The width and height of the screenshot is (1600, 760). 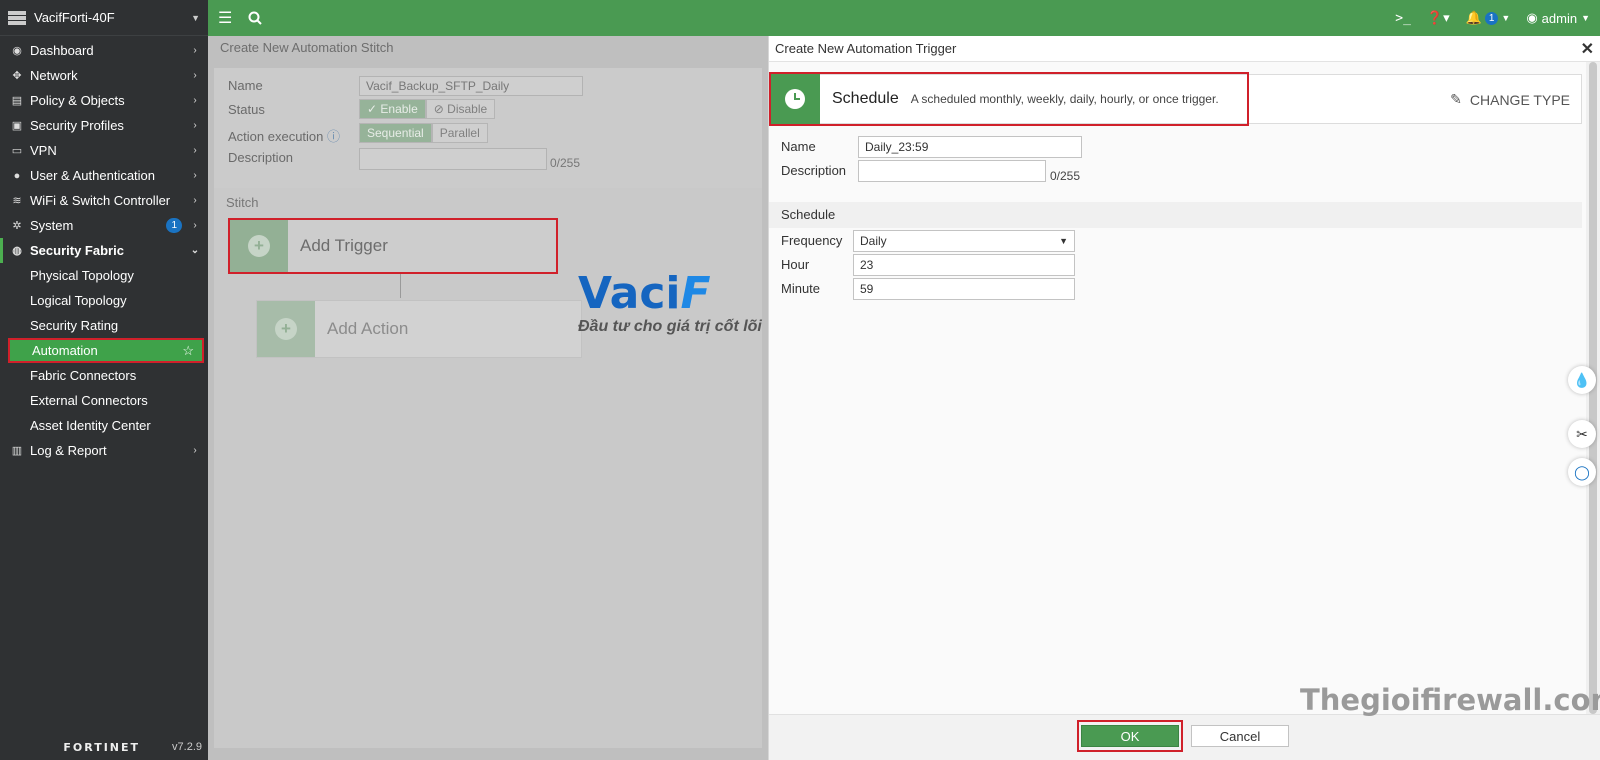 I want to click on parallel-option: Parallel, so click(x=459, y=133).